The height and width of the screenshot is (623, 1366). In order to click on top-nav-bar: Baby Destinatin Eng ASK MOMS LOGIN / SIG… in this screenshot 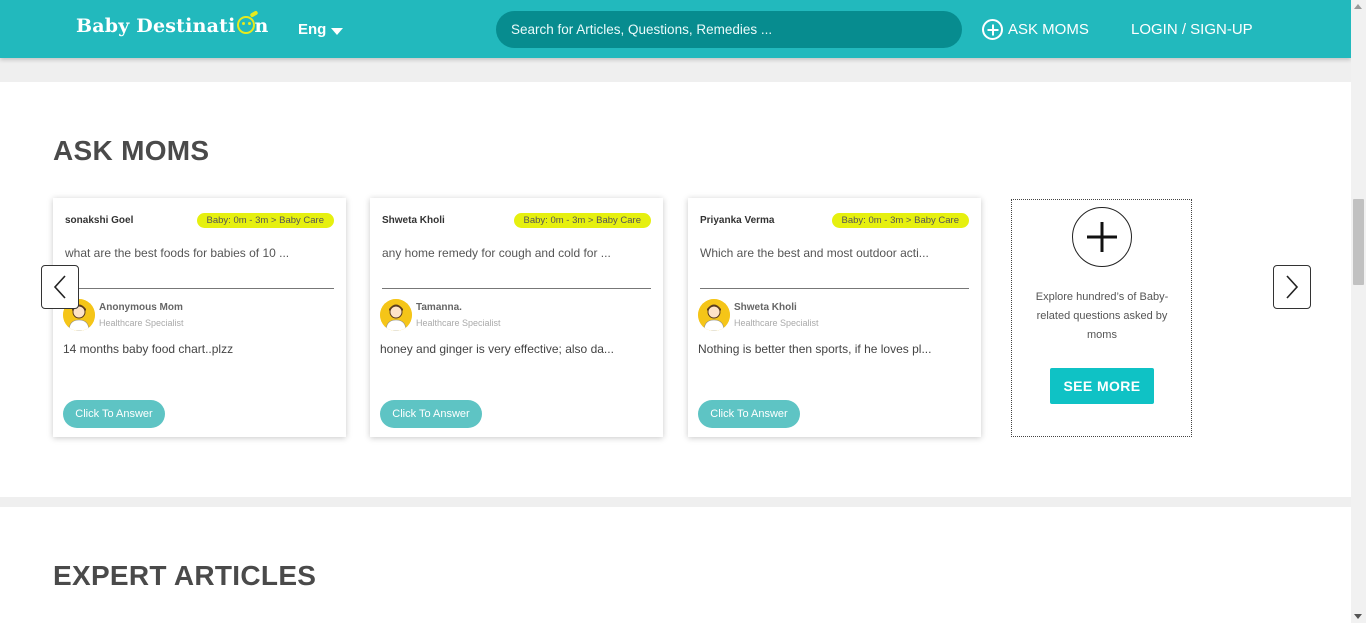, I will do `click(675, 29)`.